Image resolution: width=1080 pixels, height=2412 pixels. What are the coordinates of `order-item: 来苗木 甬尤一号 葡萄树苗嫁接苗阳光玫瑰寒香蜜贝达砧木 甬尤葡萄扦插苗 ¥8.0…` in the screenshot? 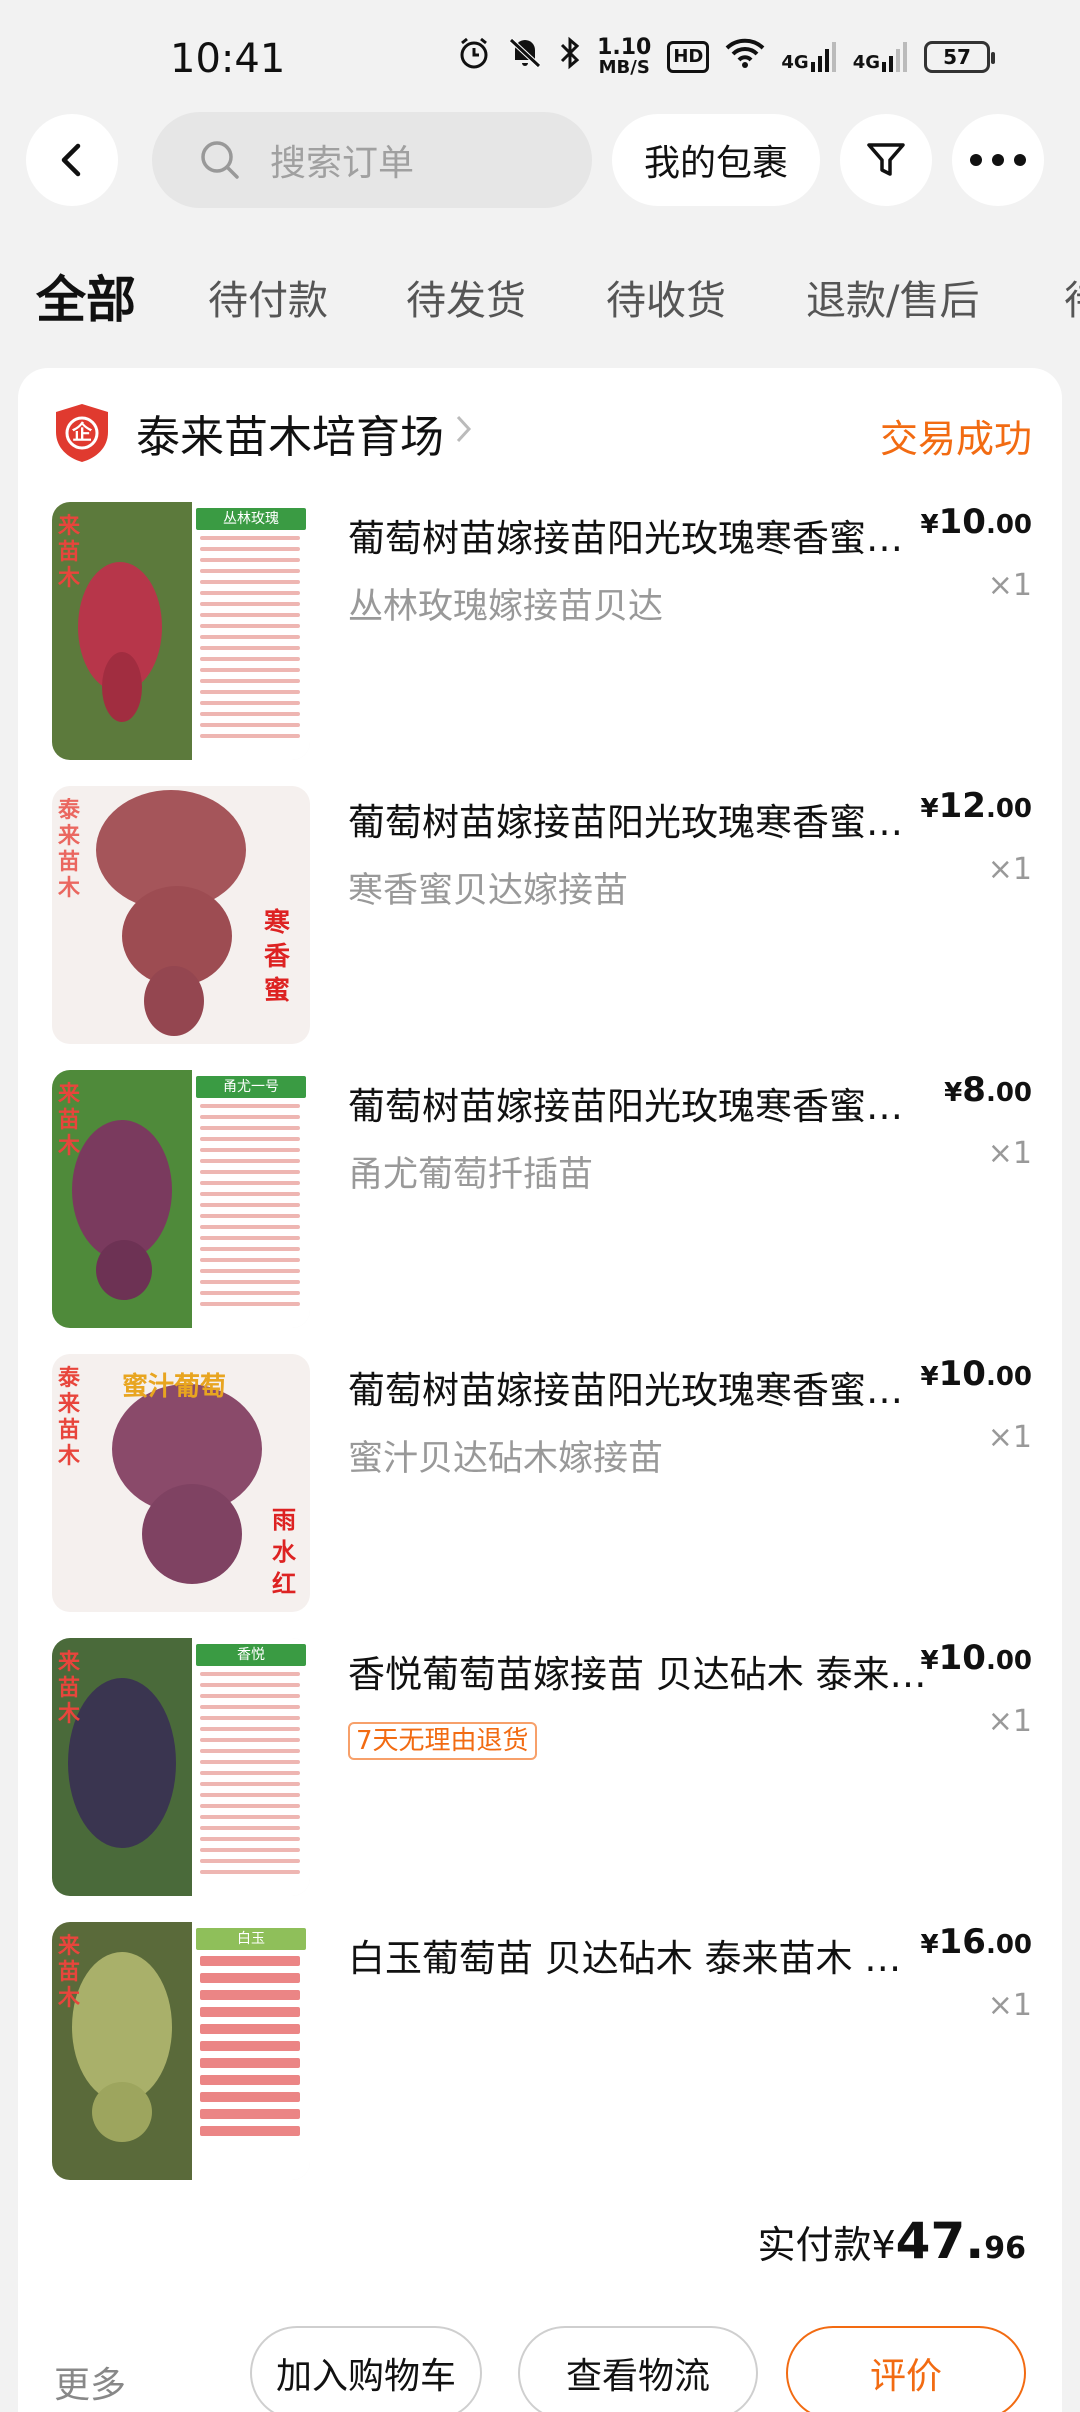 It's located at (542, 1201).